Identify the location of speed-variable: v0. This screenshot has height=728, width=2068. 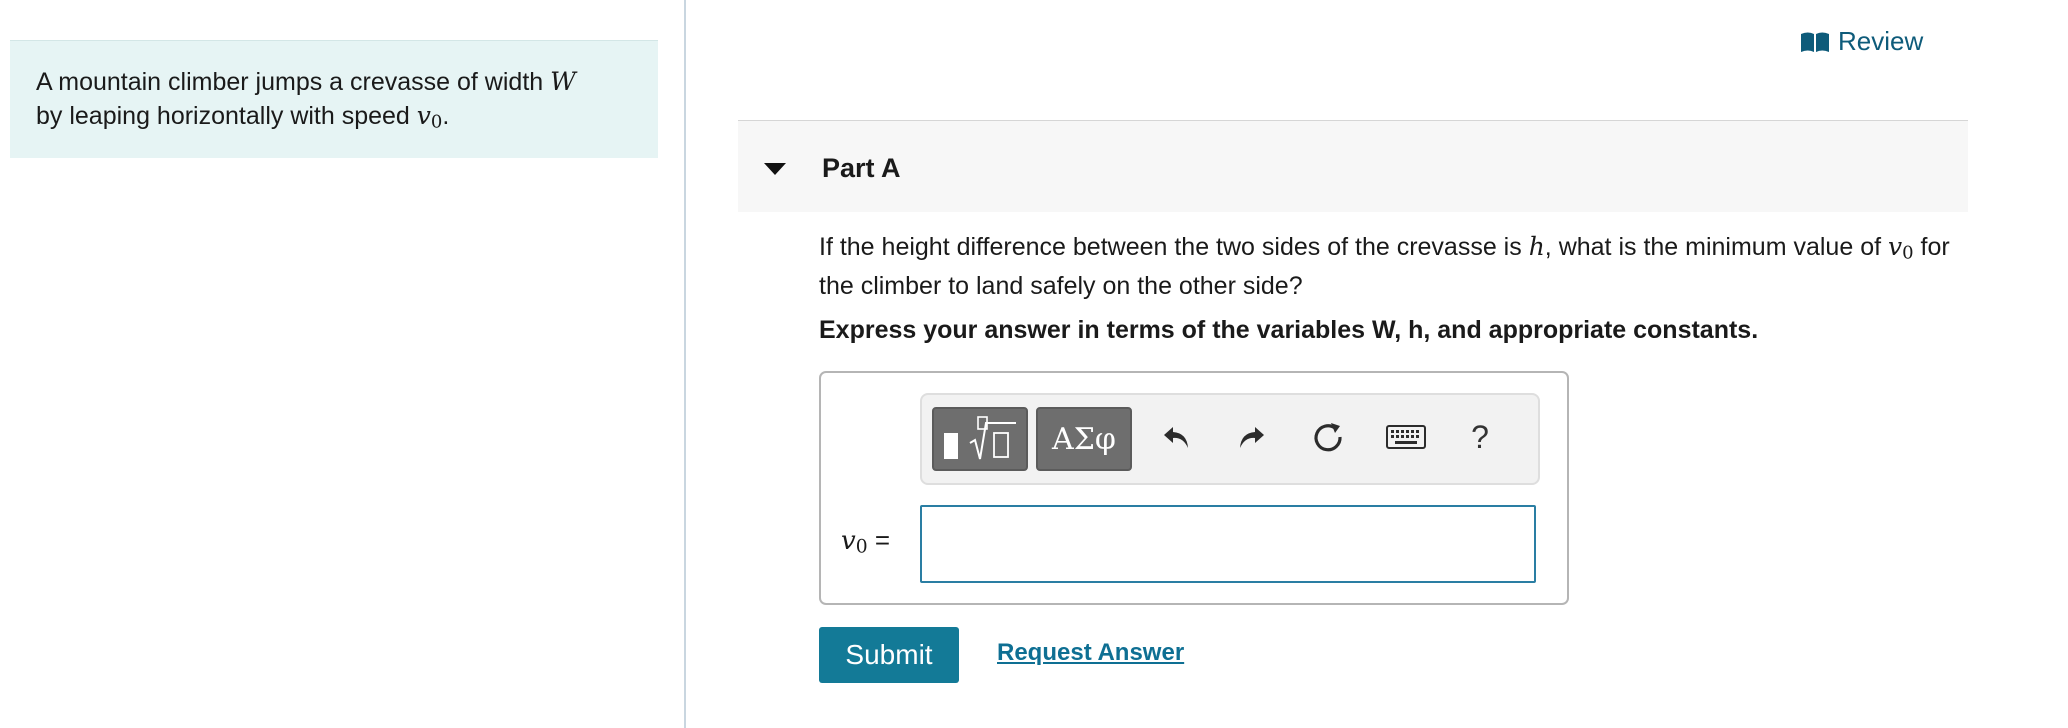
(429, 117).